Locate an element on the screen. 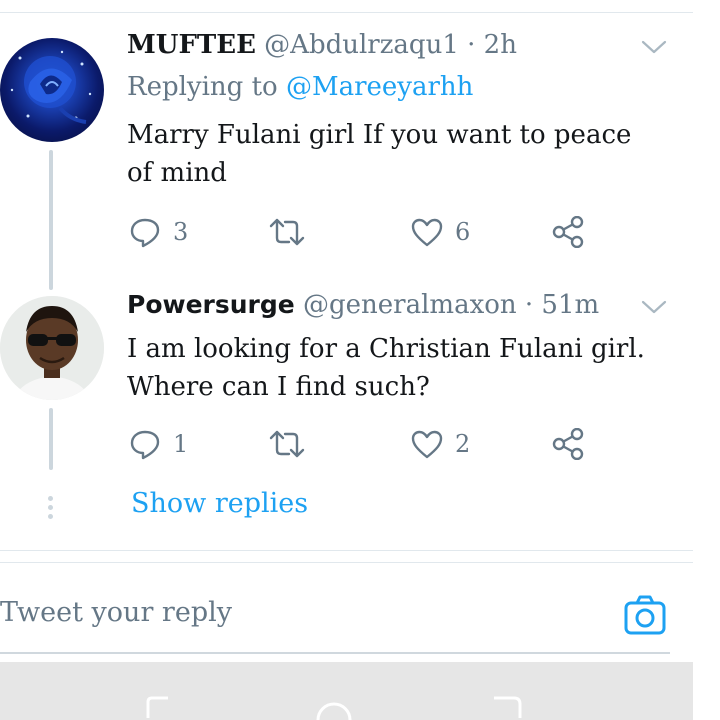  share-button is located at coordinates (568, 444).